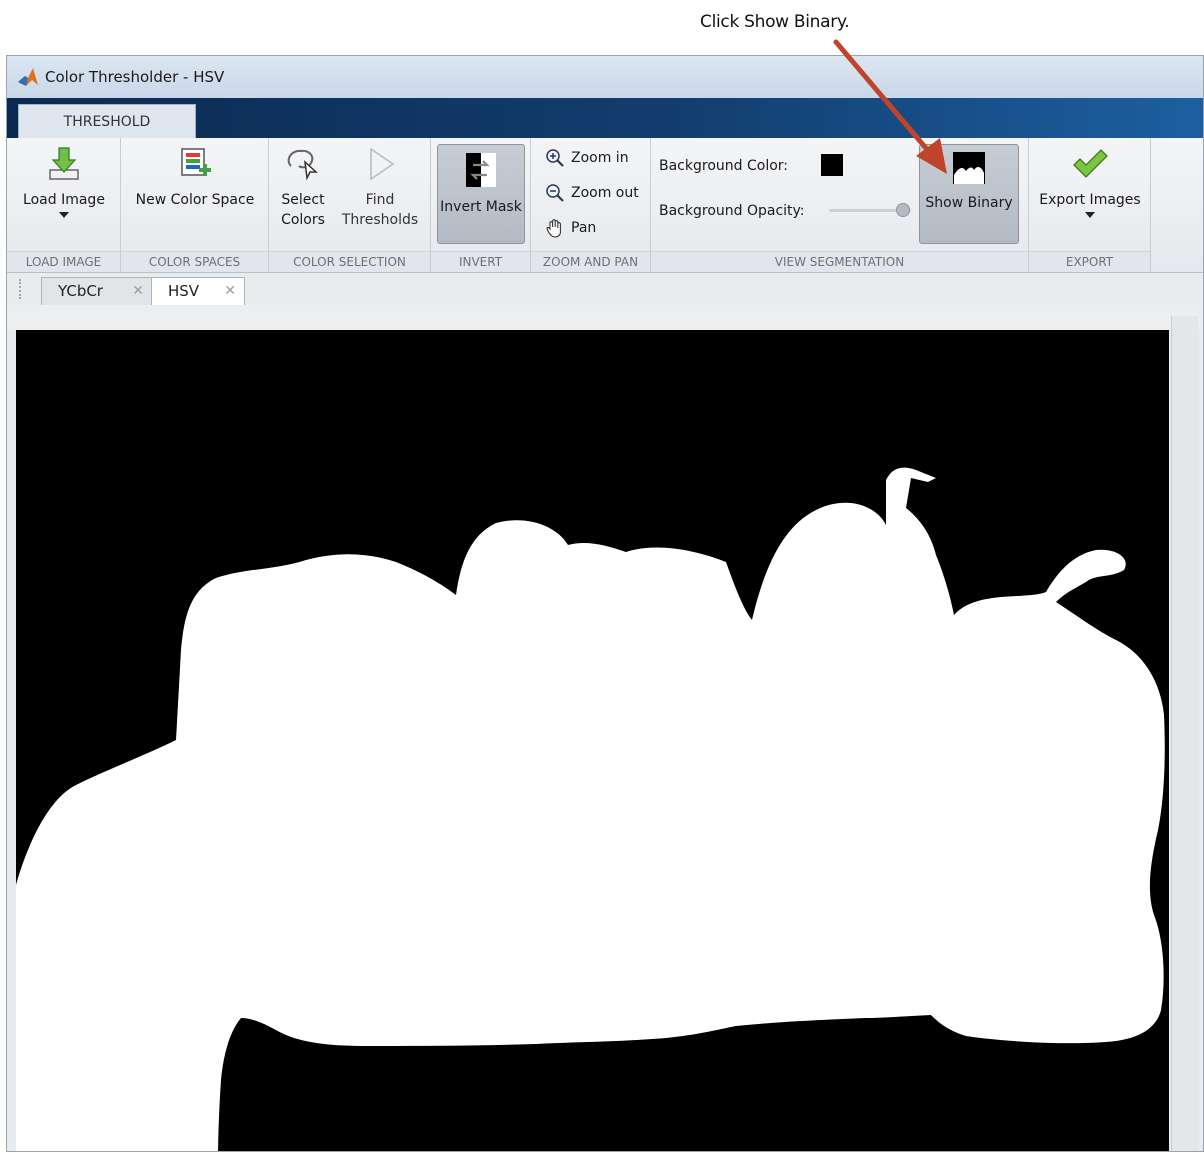  I want to click on pan-button: Pan, so click(570, 228).